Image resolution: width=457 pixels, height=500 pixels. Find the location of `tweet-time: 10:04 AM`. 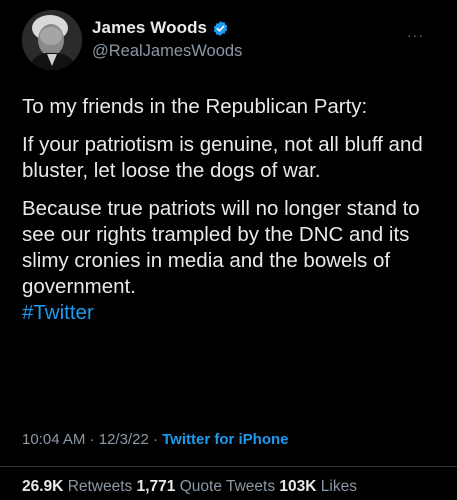

tweet-time: 10:04 AM is located at coordinates (53, 439).